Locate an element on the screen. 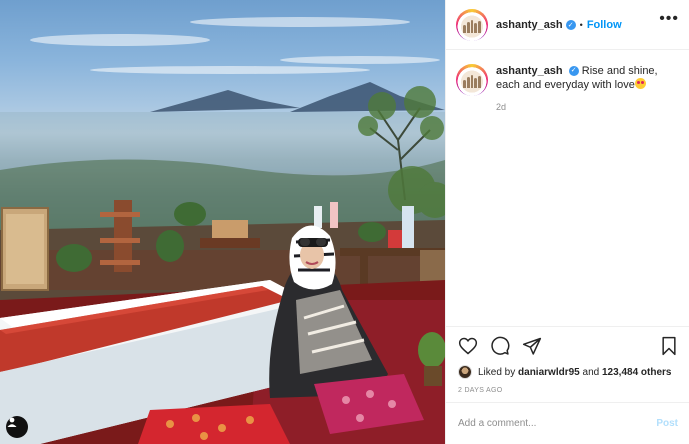 The width and height of the screenshot is (689, 444). action-bar is located at coordinates (567, 346).